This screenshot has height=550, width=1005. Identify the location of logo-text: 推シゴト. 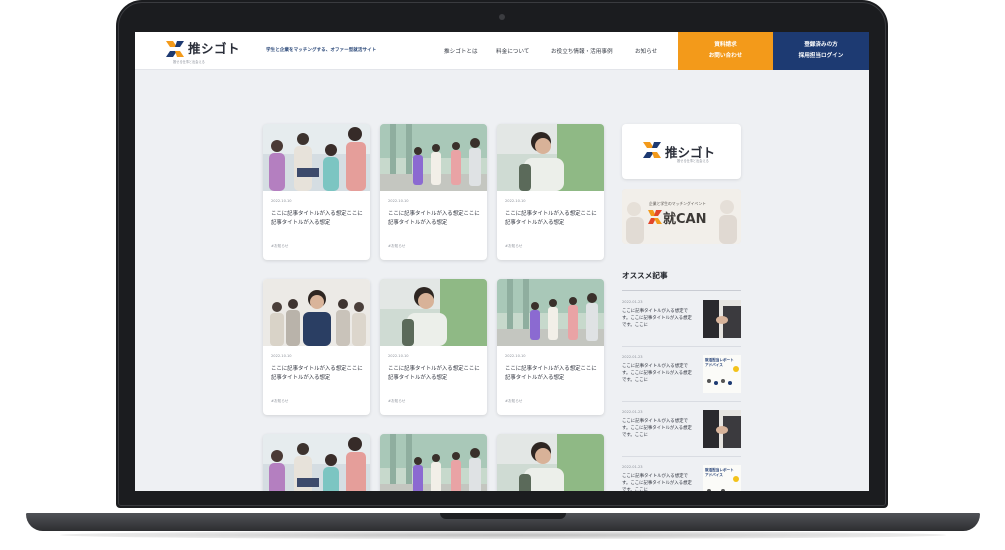
(214, 48).